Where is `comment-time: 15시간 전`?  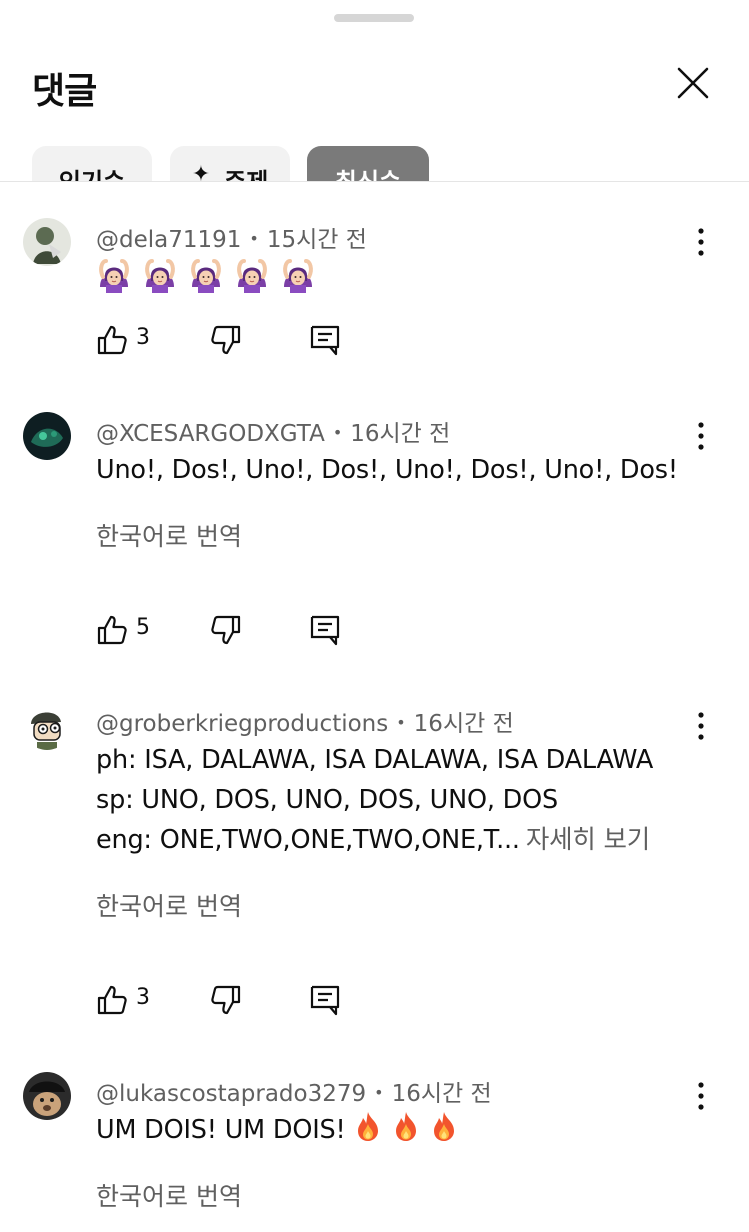 comment-time: 15시간 전 is located at coordinates (316, 240).